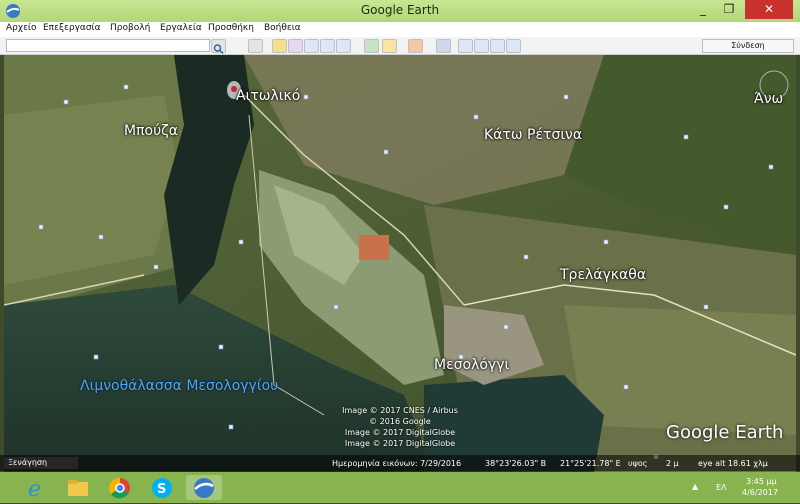 The height and width of the screenshot is (504, 800). I want to click on svg-text: e, so click(34, 488).